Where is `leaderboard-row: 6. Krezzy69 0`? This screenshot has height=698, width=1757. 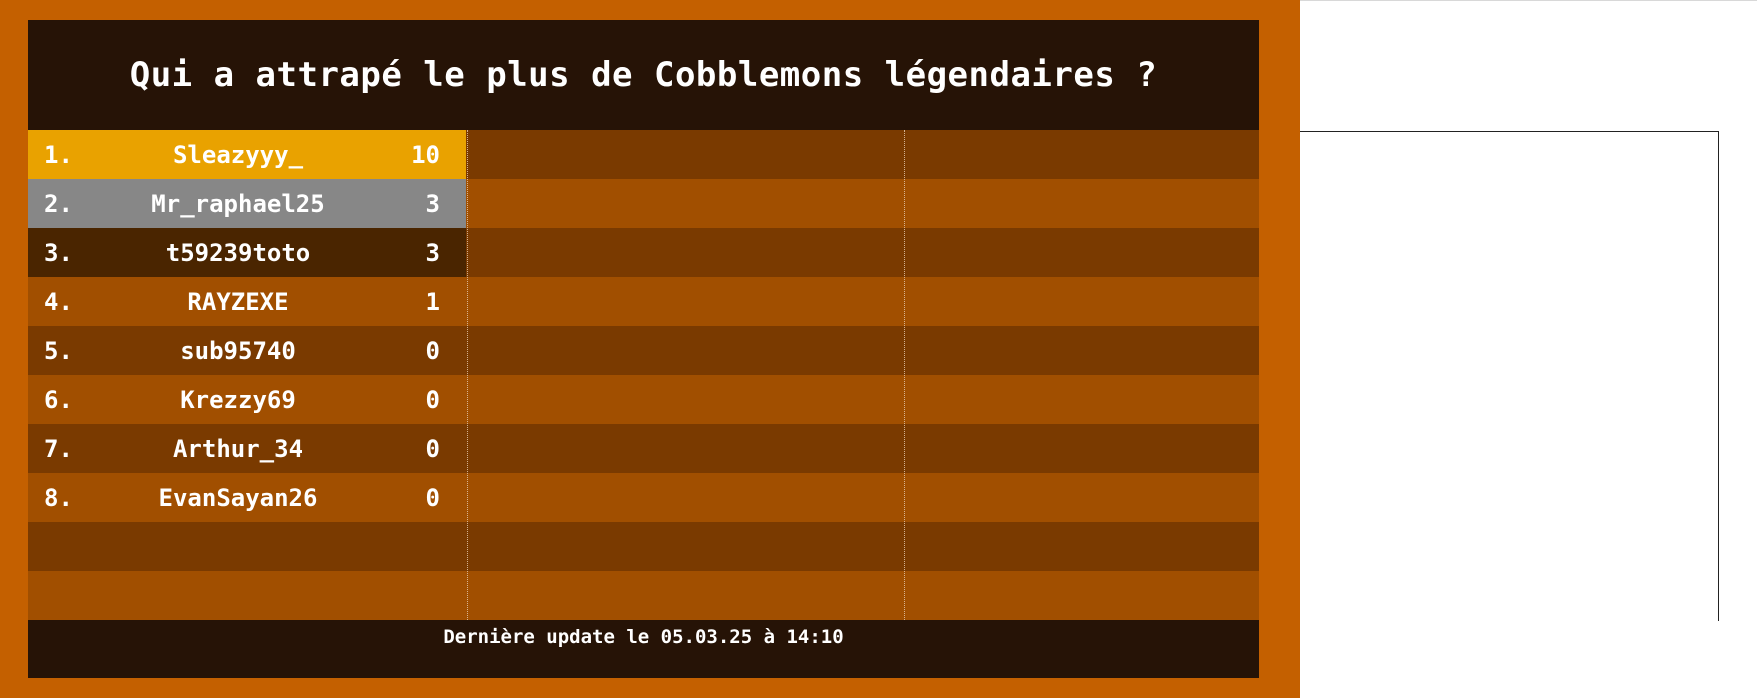
leaderboard-row: 6. Krezzy69 0 is located at coordinates (643, 399).